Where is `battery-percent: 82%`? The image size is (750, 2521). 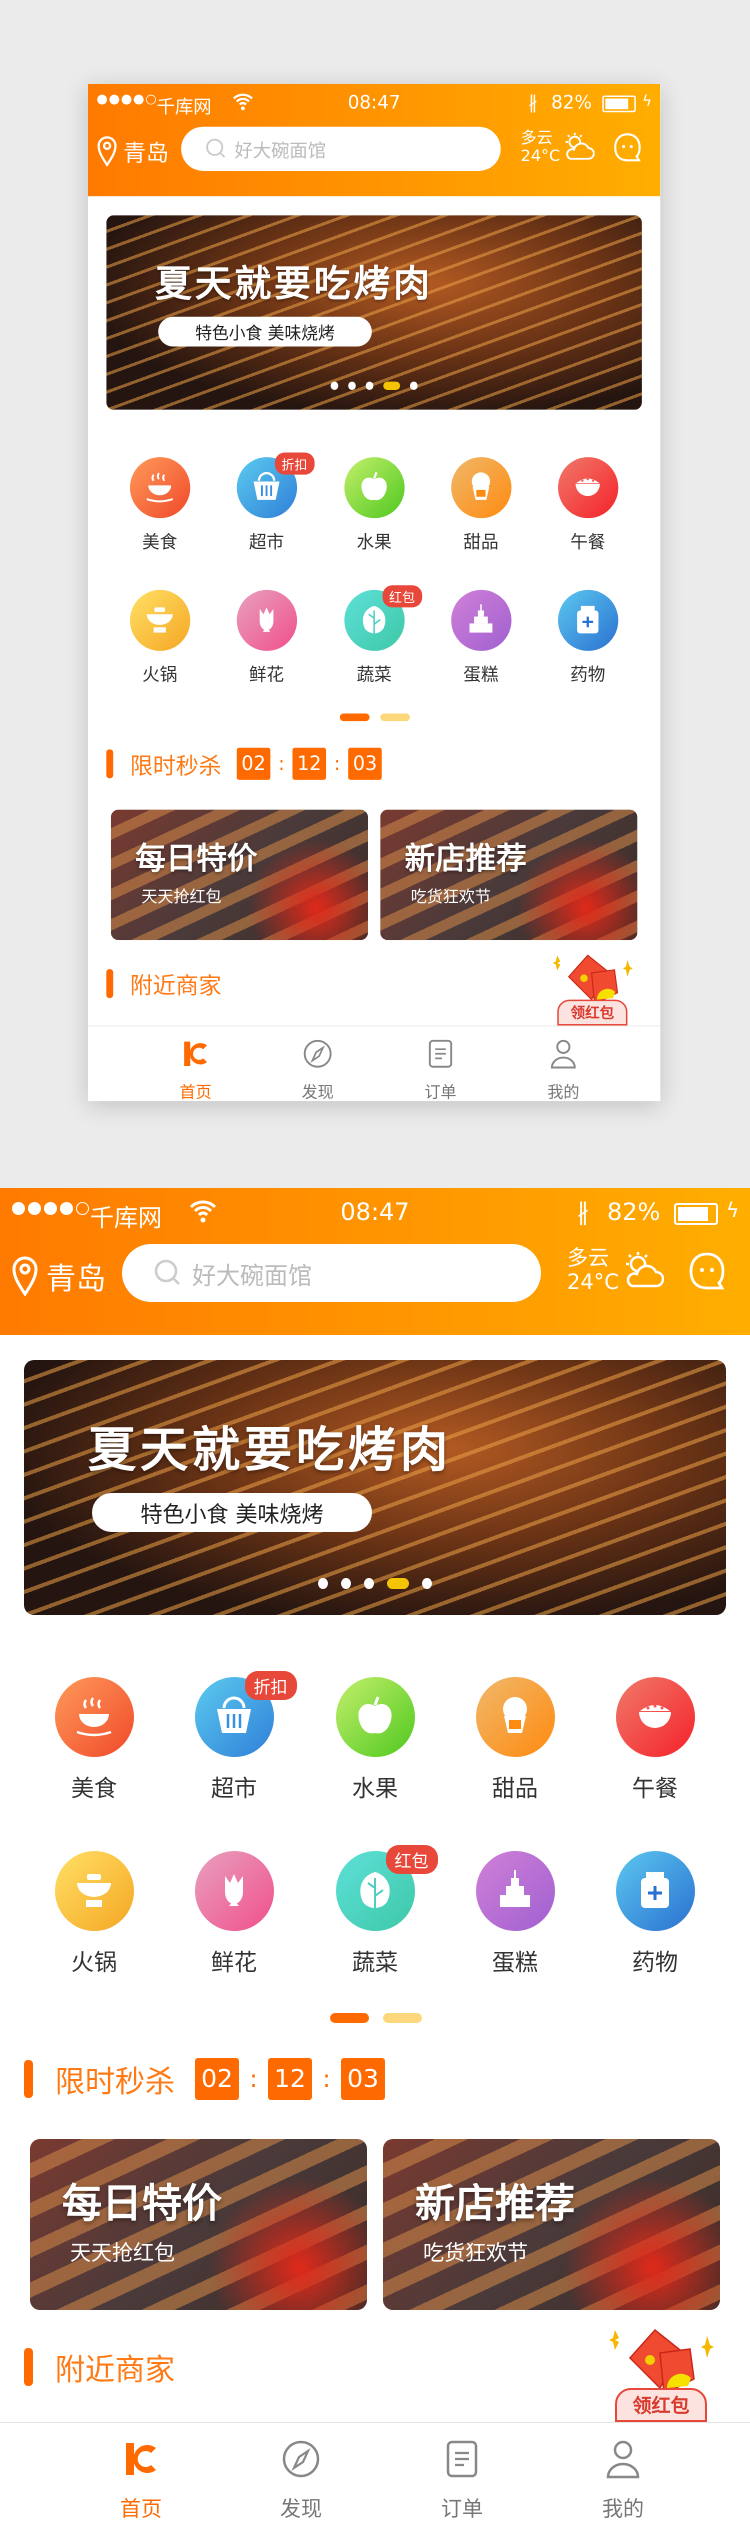 battery-percent: 82% is located at coordinates (571, 102).